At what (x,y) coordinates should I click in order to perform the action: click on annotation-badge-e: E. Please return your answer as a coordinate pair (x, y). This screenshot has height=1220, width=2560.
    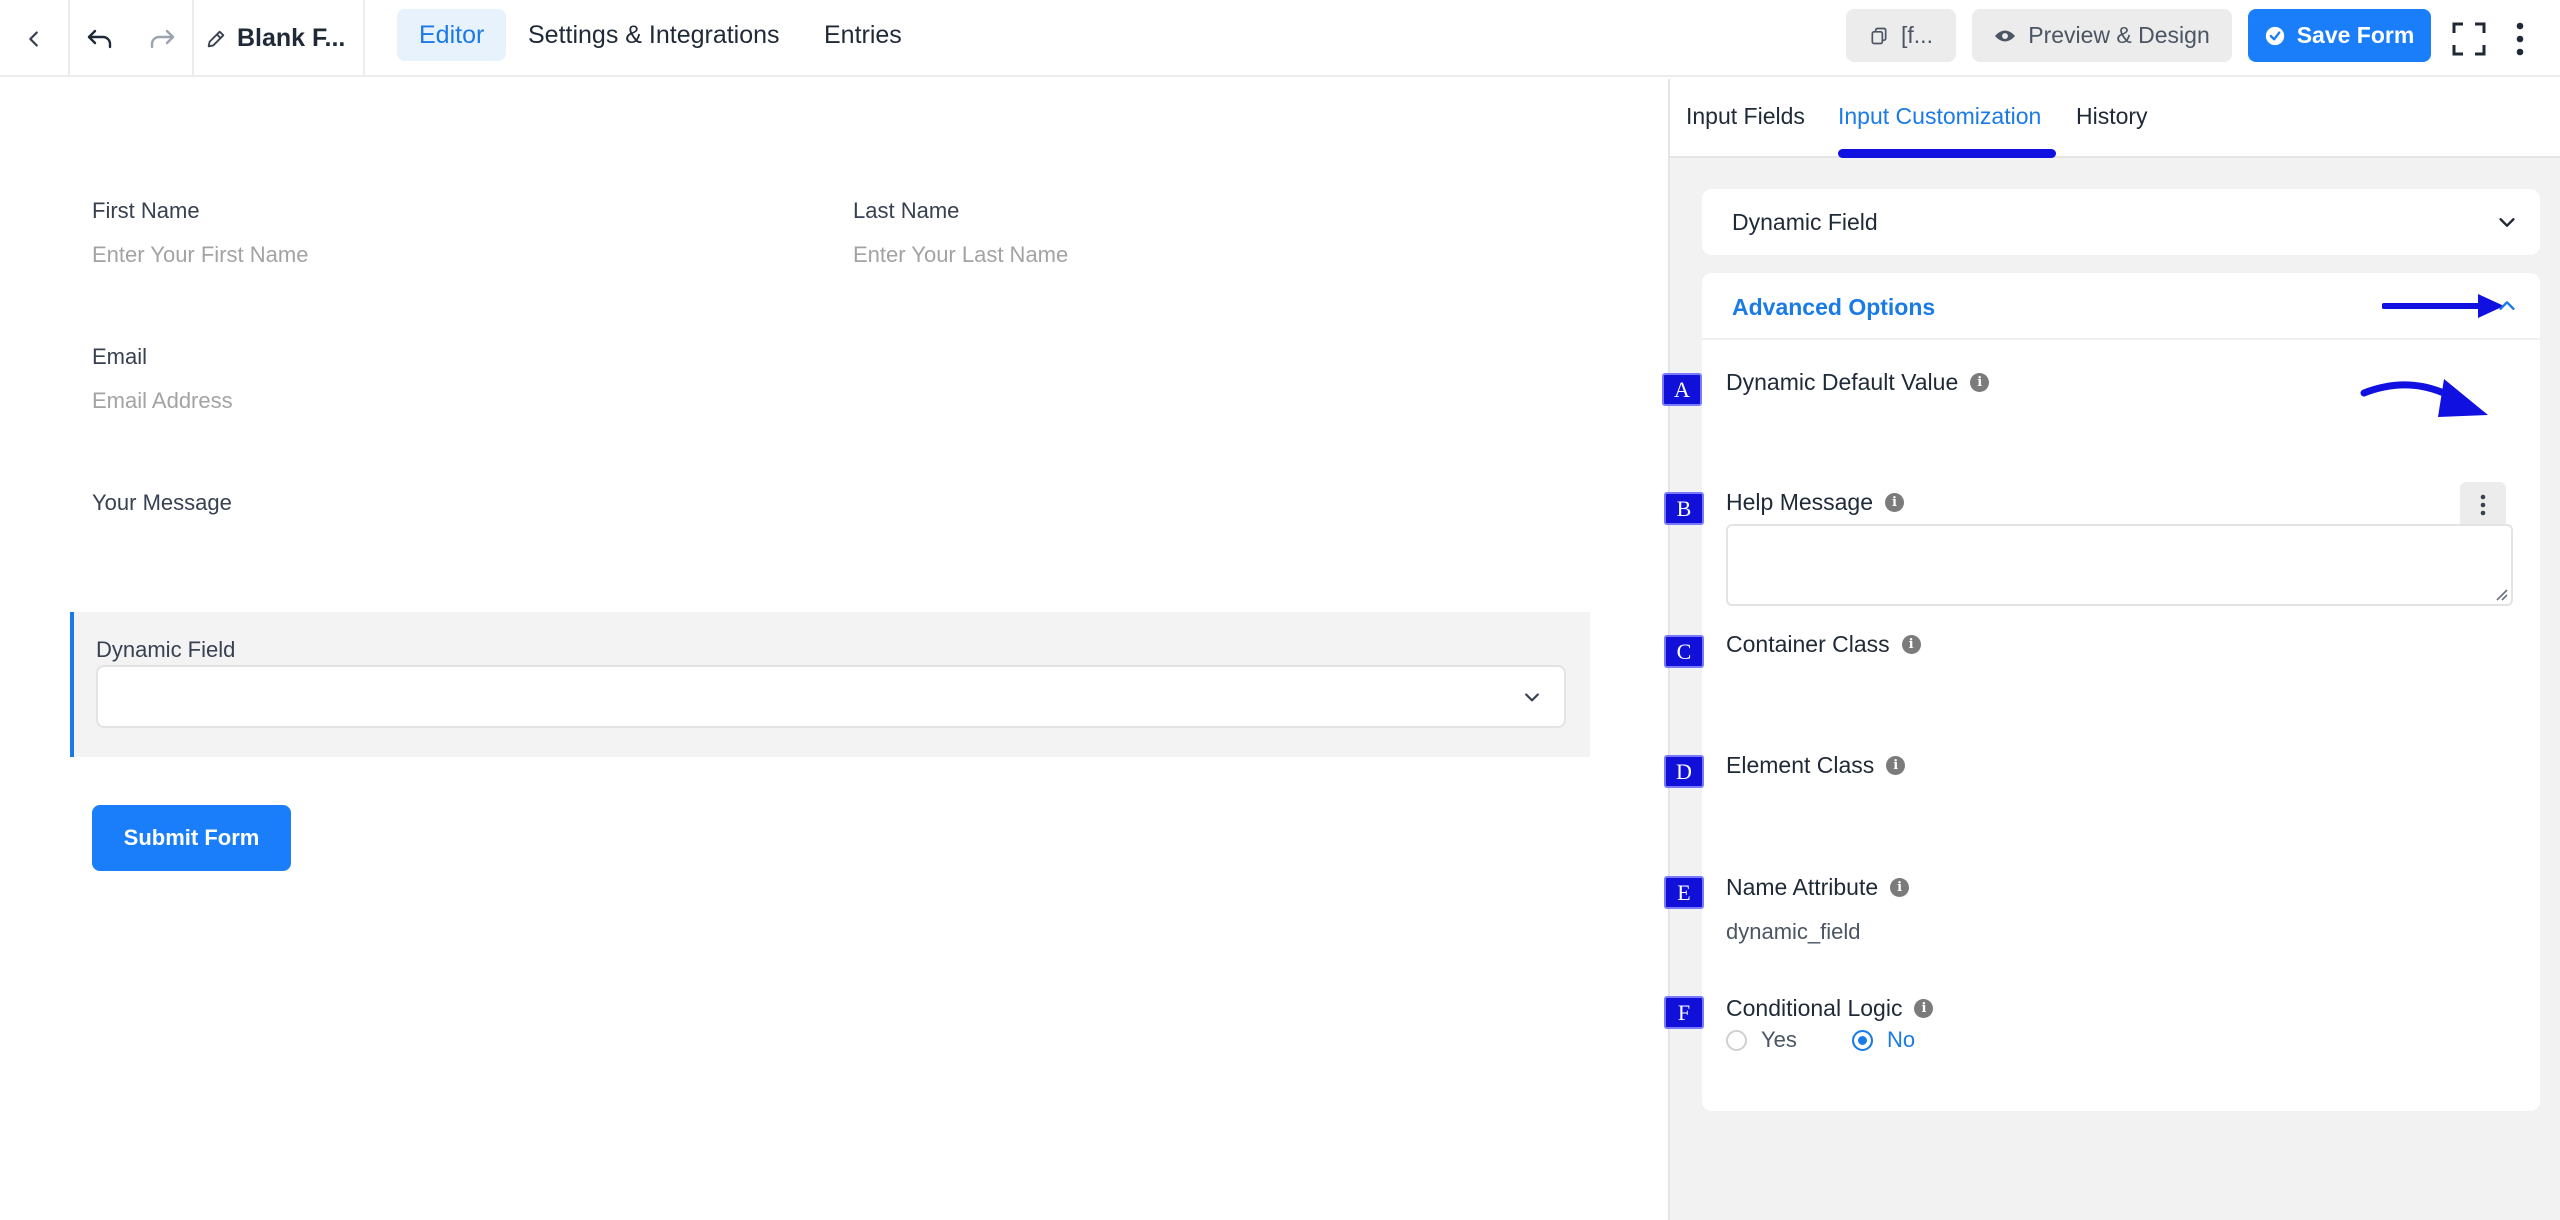
    Looking at the image, I should click on (1684, 892).